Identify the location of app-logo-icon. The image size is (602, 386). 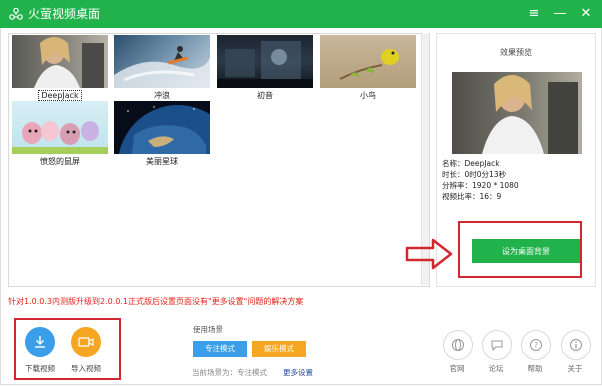
(16, 14).